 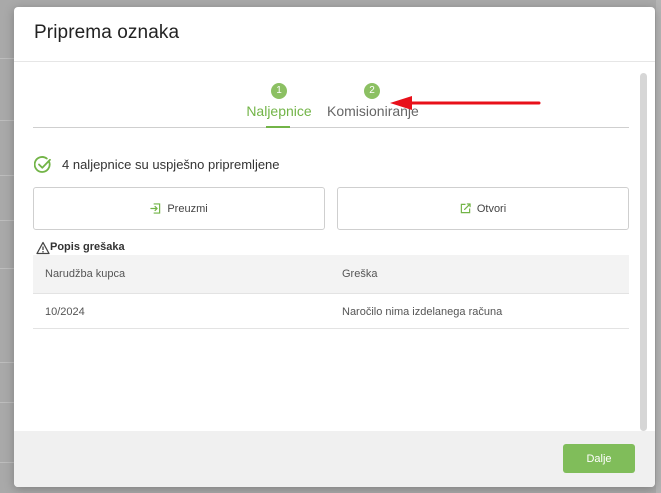 I want to click on next-button: Dalje, so click(x=599, y=458).